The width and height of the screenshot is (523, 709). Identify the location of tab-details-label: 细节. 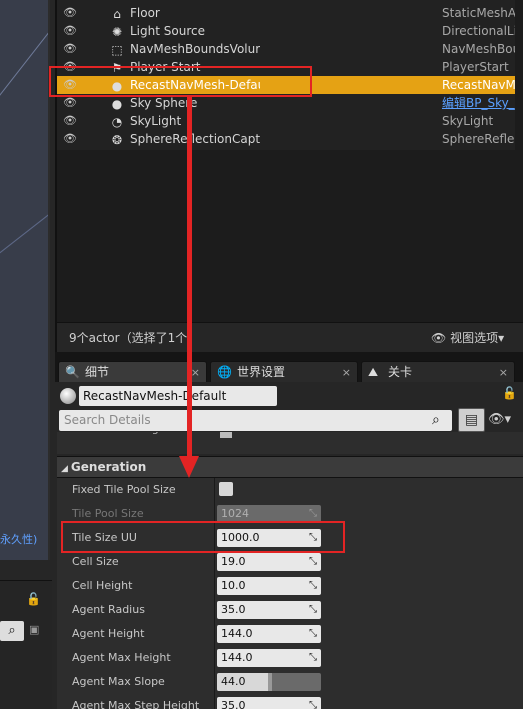
(97, 372).